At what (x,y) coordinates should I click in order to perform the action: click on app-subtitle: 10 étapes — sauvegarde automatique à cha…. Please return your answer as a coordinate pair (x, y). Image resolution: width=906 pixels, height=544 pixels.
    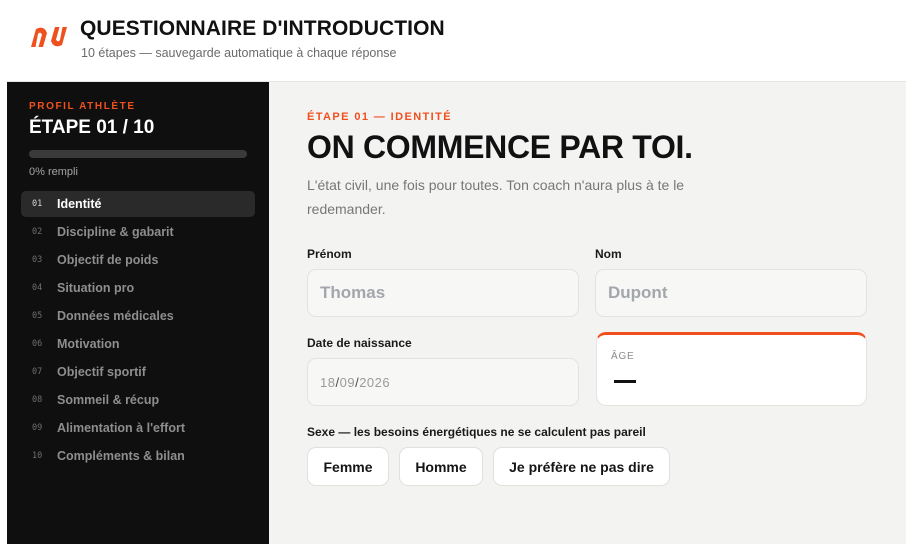
    Looking at the image, I should click on (239, 53).